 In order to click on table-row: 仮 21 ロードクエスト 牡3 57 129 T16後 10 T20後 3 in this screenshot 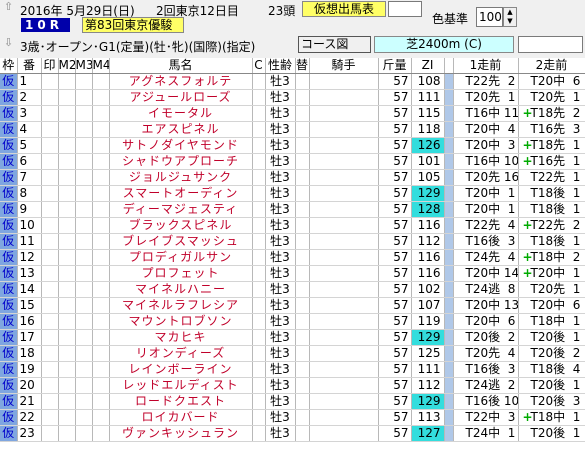, I will do `click(292, 401)`.